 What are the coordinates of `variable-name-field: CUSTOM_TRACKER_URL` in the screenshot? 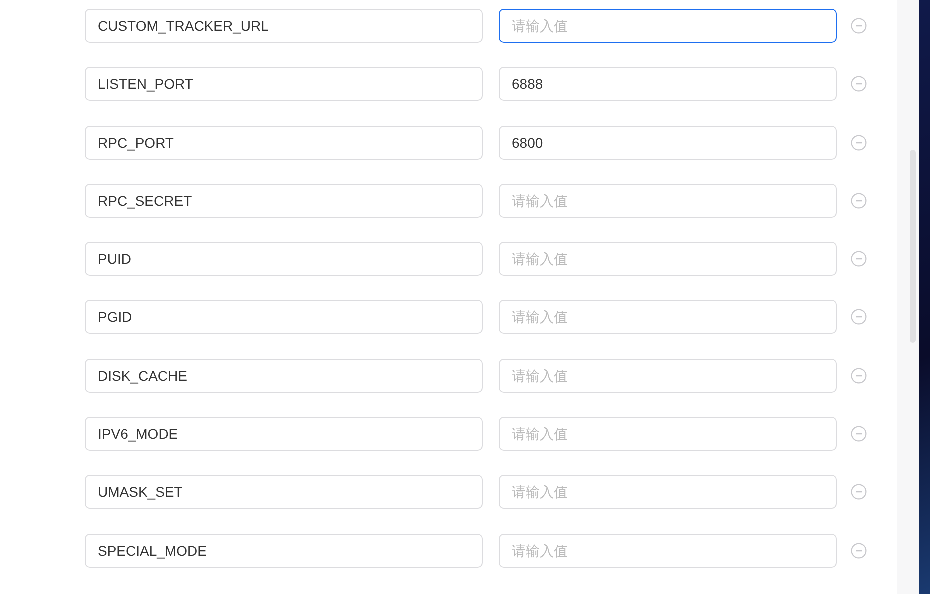 It's located at (284, 26).